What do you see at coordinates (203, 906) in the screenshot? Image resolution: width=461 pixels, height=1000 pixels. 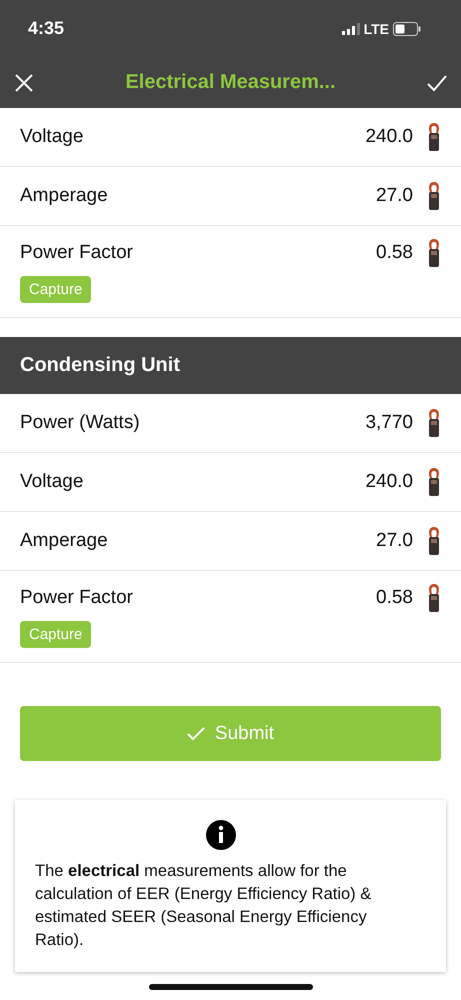 I see `info-text: The electrical measurements allow for the calculation of EER (Energy Efficiency Ratio) & estimated SEER (Seasonal Energy Efficiency Ratio).` at bounding box center [203, 906].